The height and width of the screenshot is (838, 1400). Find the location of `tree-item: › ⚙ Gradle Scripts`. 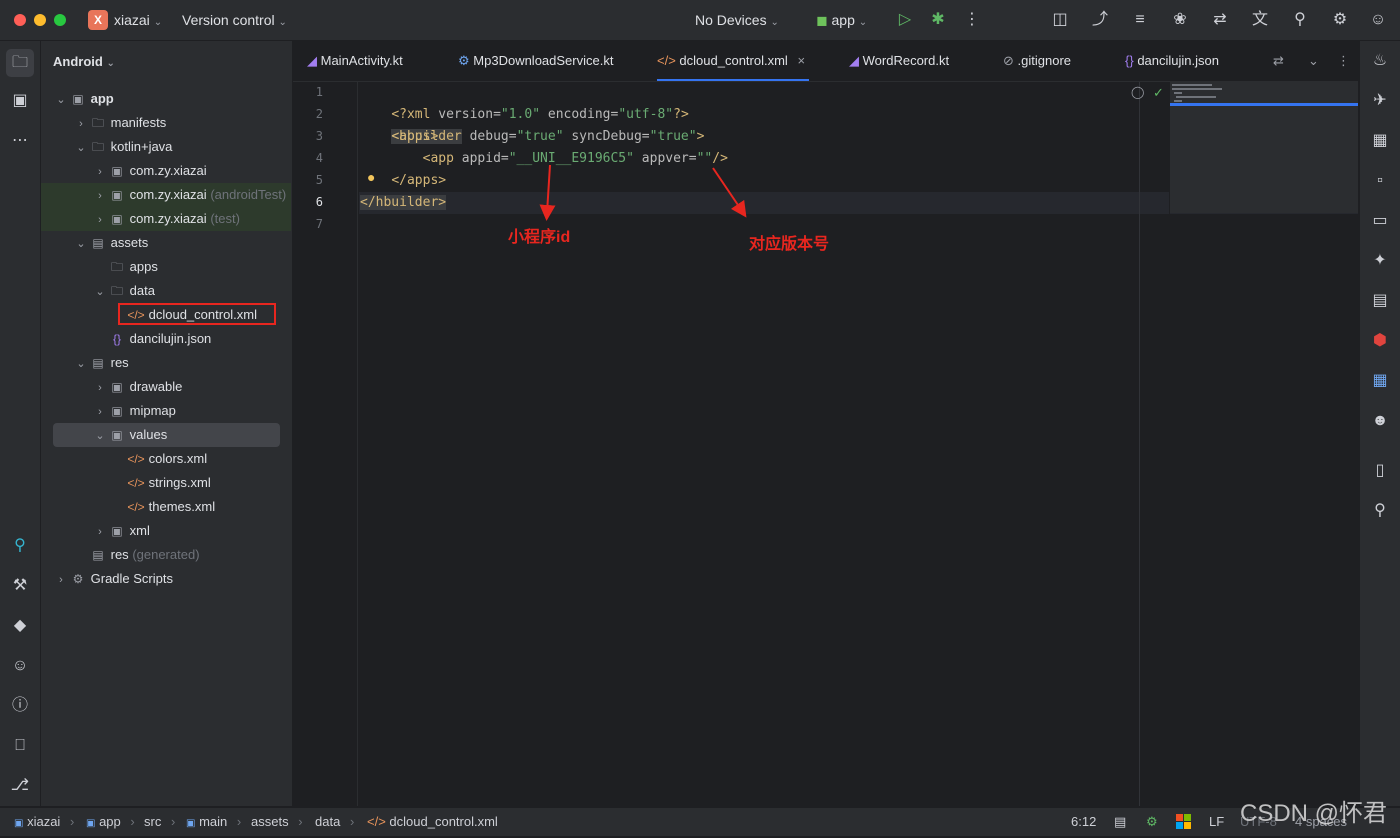

tree-item: › ⚙ Gradle Scripts is located at coordinates (166, 579).